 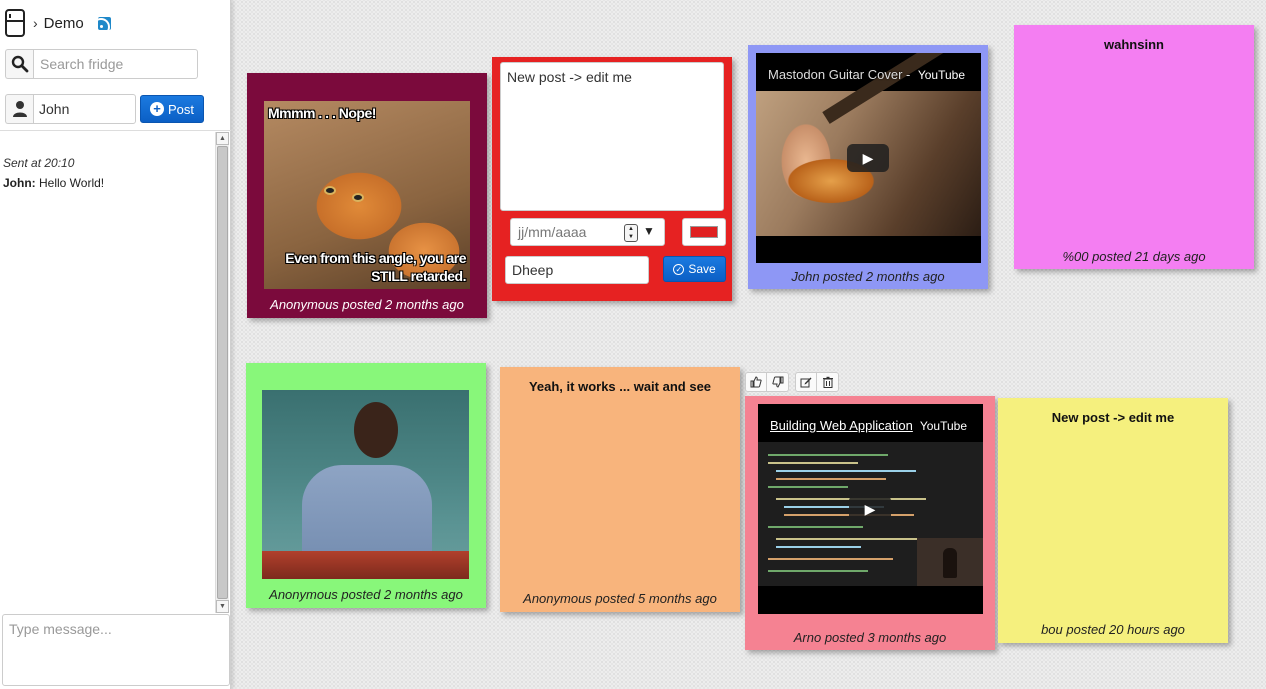 What do you see at coordinates (841, 425) in the screenshot?
I see `video-title: Building Web Application` at bounding box center [841, 425].